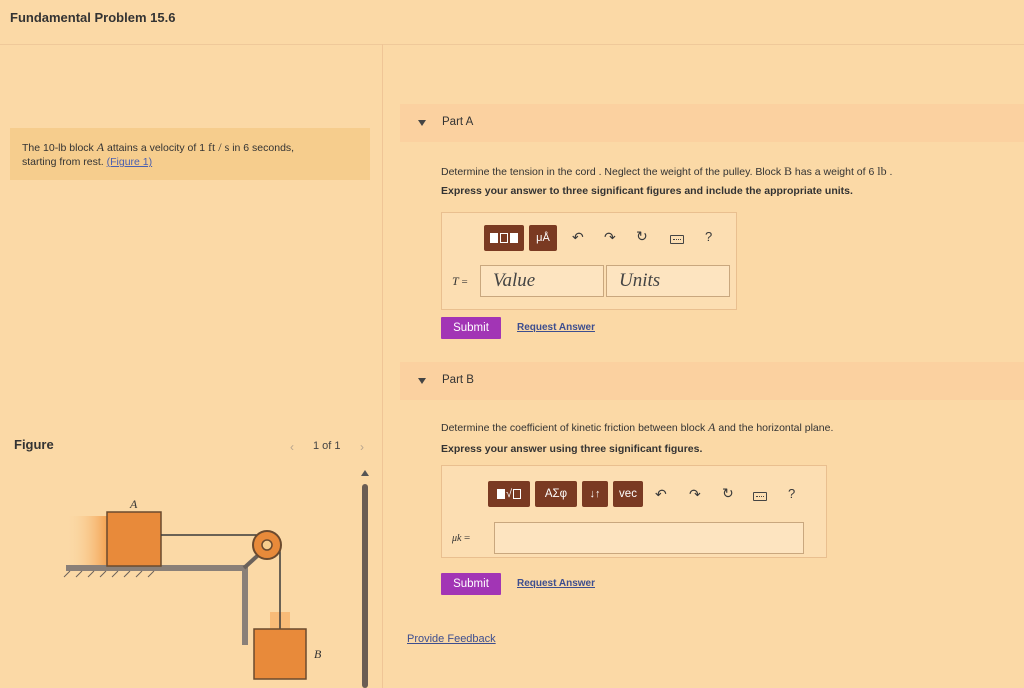 The width and height of the screenshot is (1024, 688). Describe the element at coordinates (882, 171) in the screenshot. I see `part-a-question-unit: lb` at that location.